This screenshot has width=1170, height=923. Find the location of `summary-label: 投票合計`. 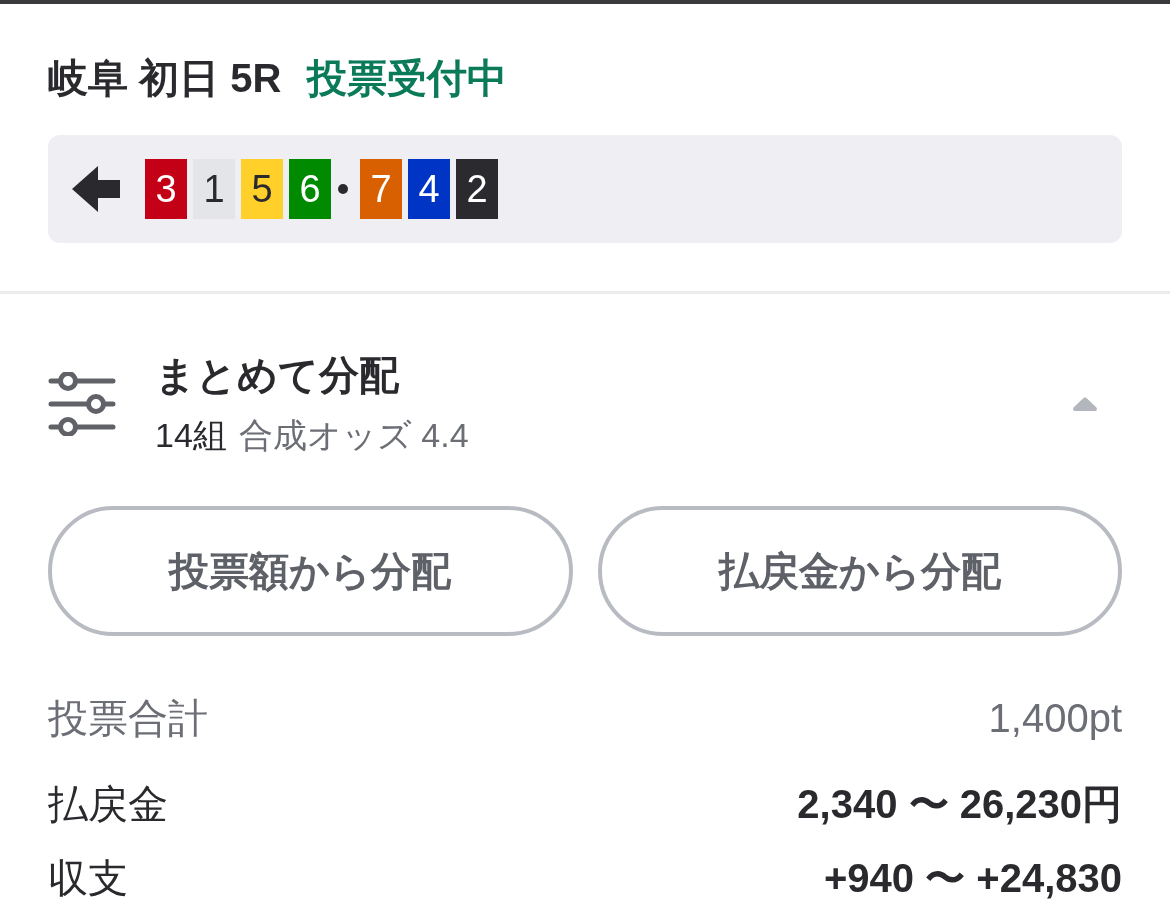

summary-label: 投票合計 is located at coordinates (128, 718).